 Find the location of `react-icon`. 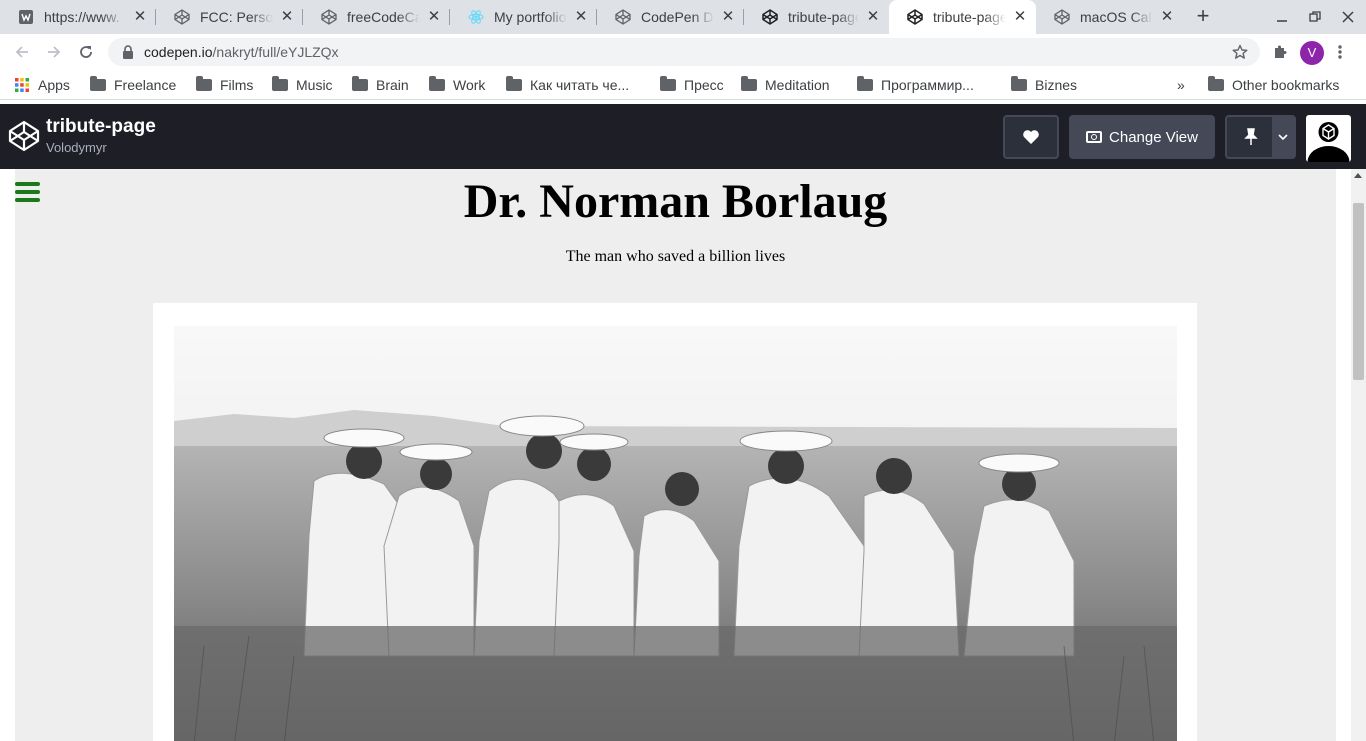

react-icon is located at coordinates (476, 17).